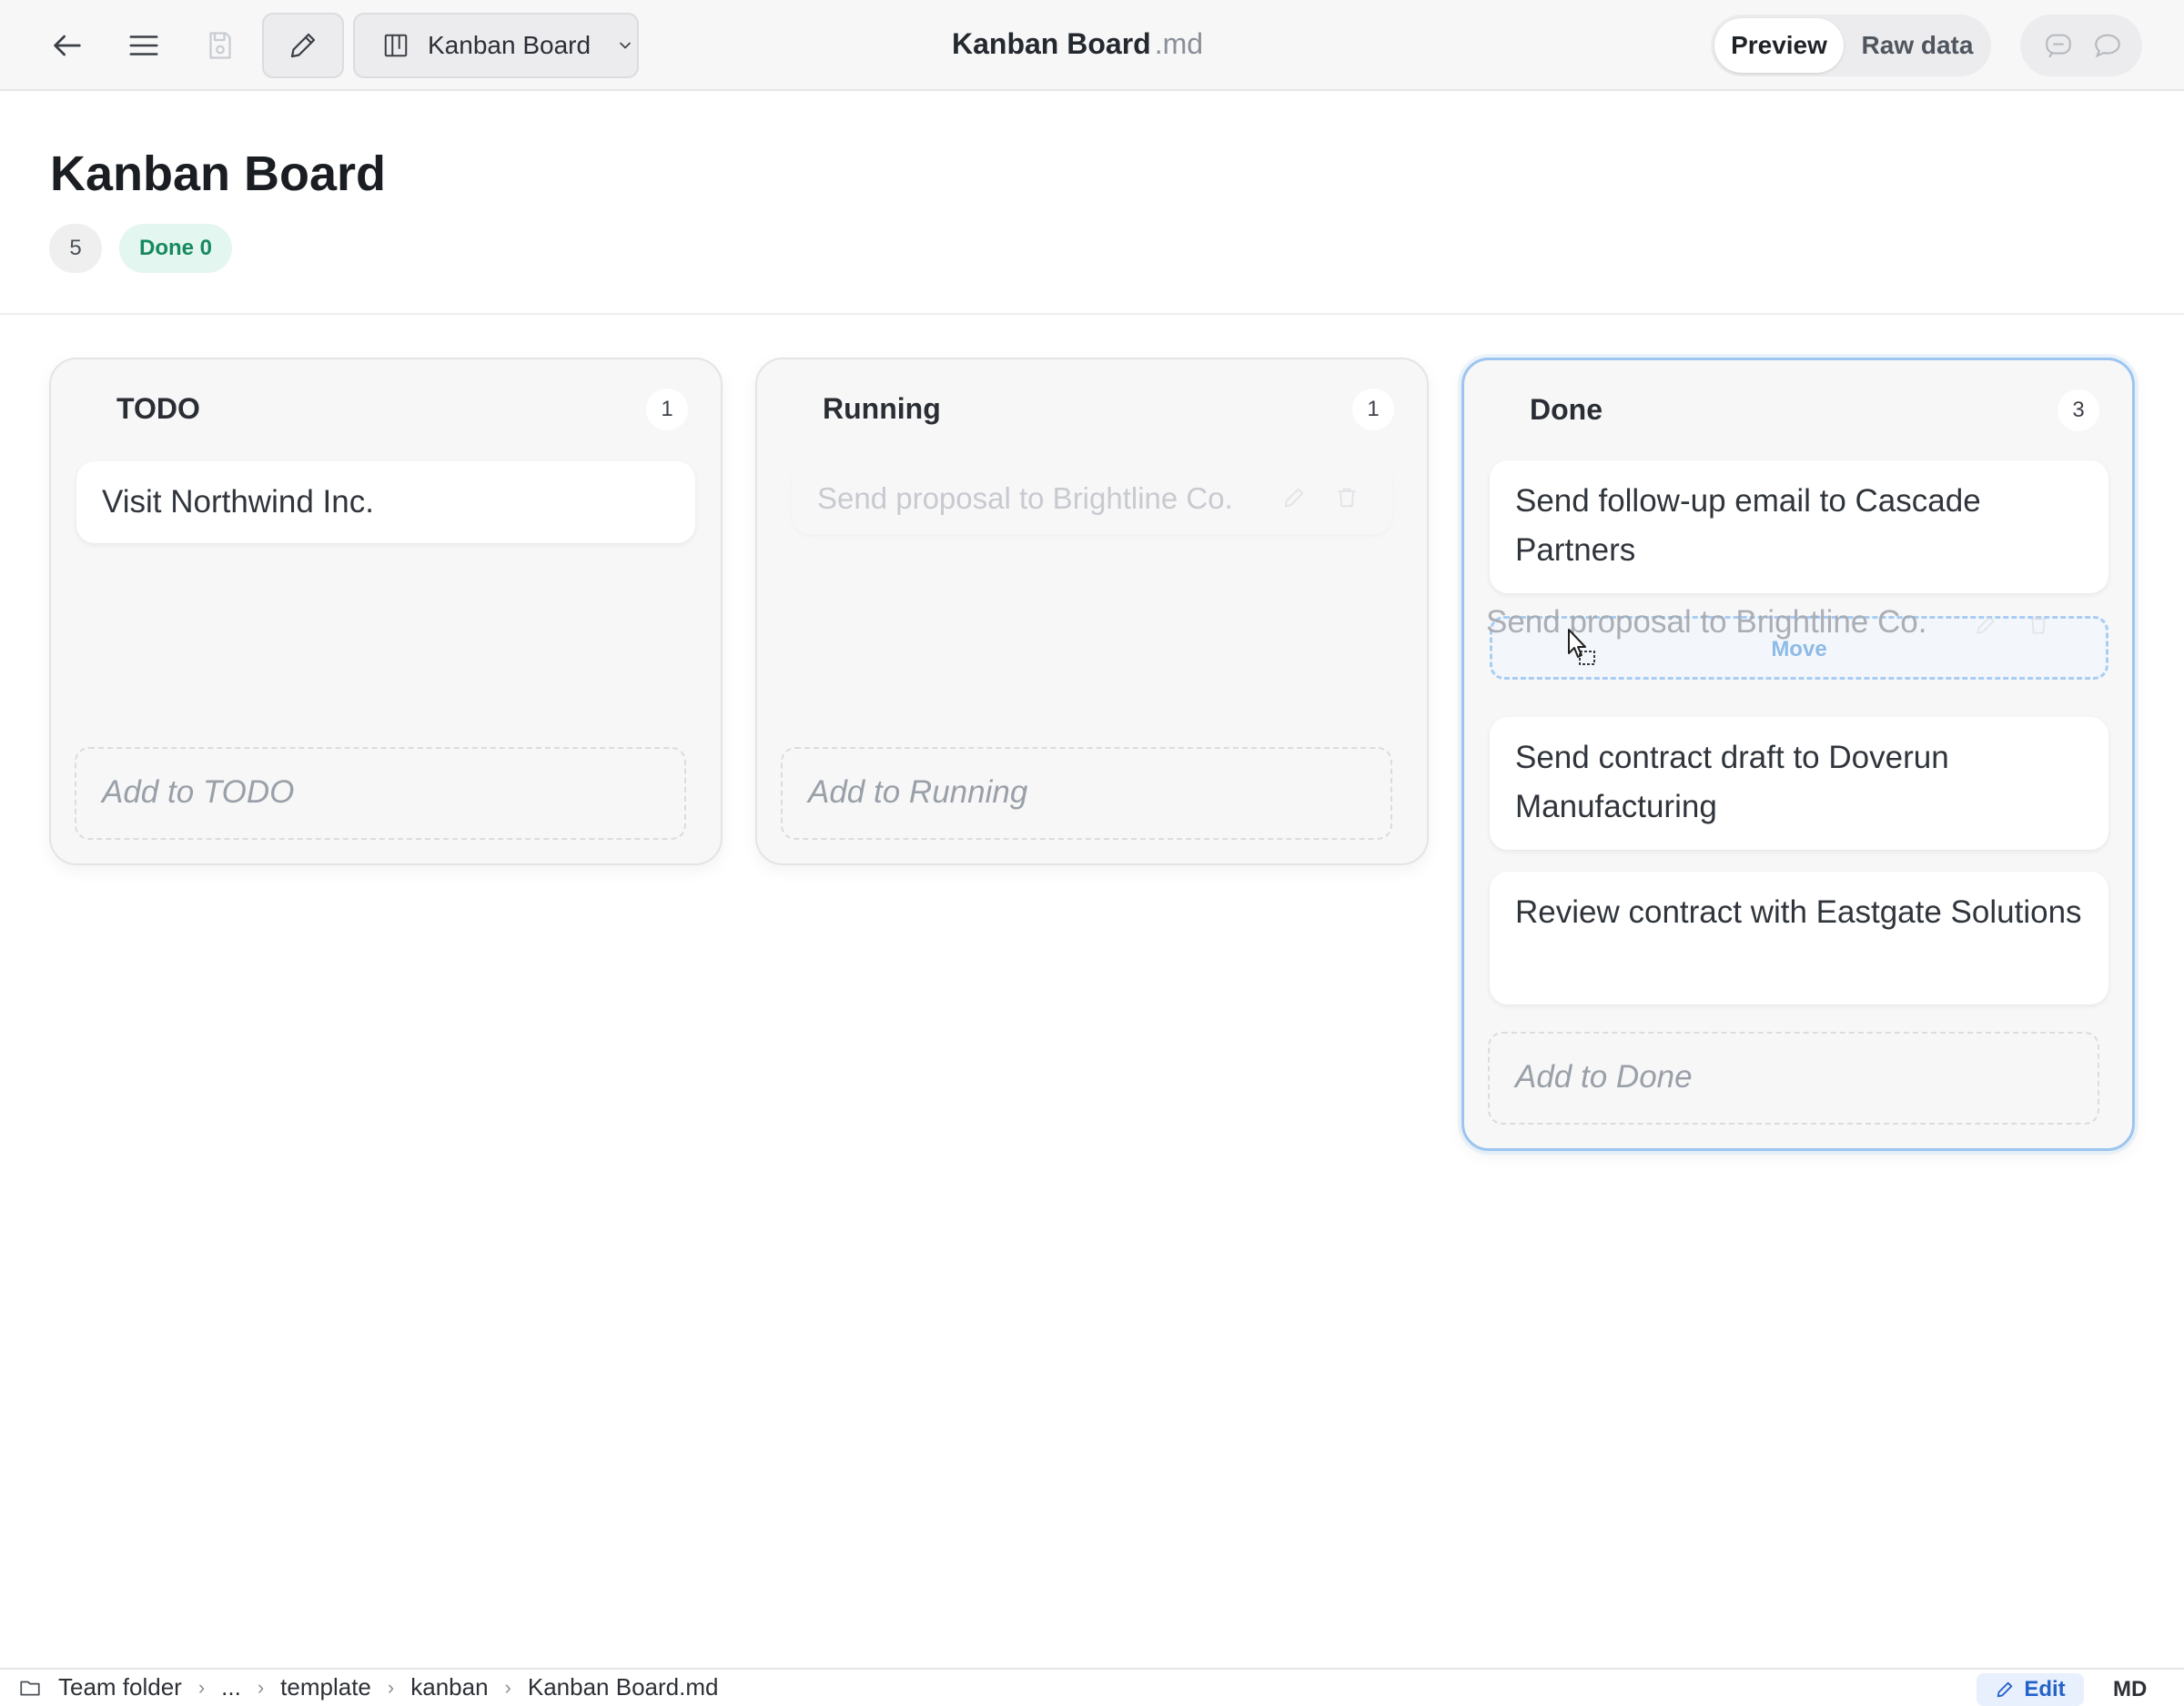 This screenshot has width=2184, height=1706. I want to click on view-select-label: Kanban Board, so click(510, 45).